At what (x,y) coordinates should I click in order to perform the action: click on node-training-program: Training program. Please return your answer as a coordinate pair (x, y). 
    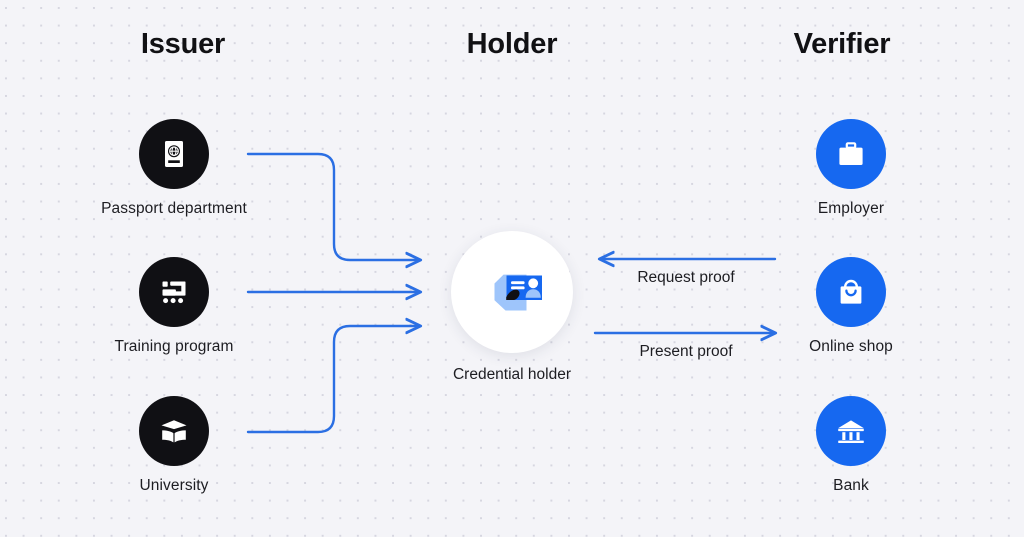
    Looking at the image, I should click on (174, 306).